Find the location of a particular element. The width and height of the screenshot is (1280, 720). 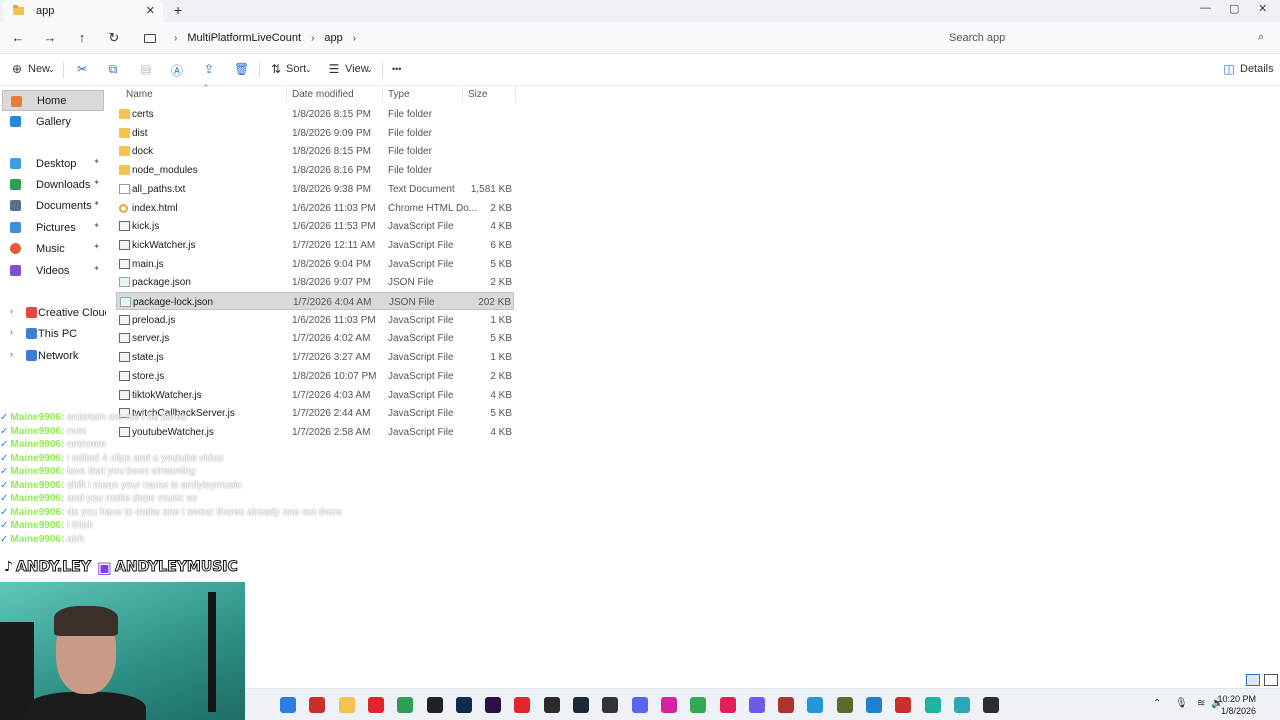

photoshop-icon is located at coordinates (463, 705).